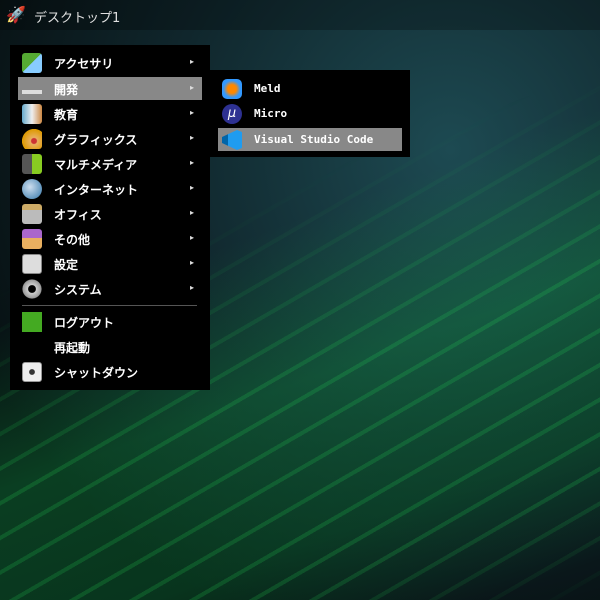 The height and width of the screenshot is (600, 600). Describe the element at coordinates (32, 89) in the screenshot. I see `development-icon` at that location.